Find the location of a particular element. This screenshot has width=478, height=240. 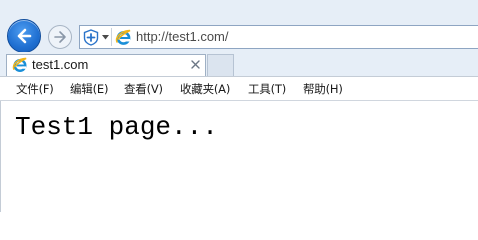

new-tab-button is located at coordinates (220, 65).